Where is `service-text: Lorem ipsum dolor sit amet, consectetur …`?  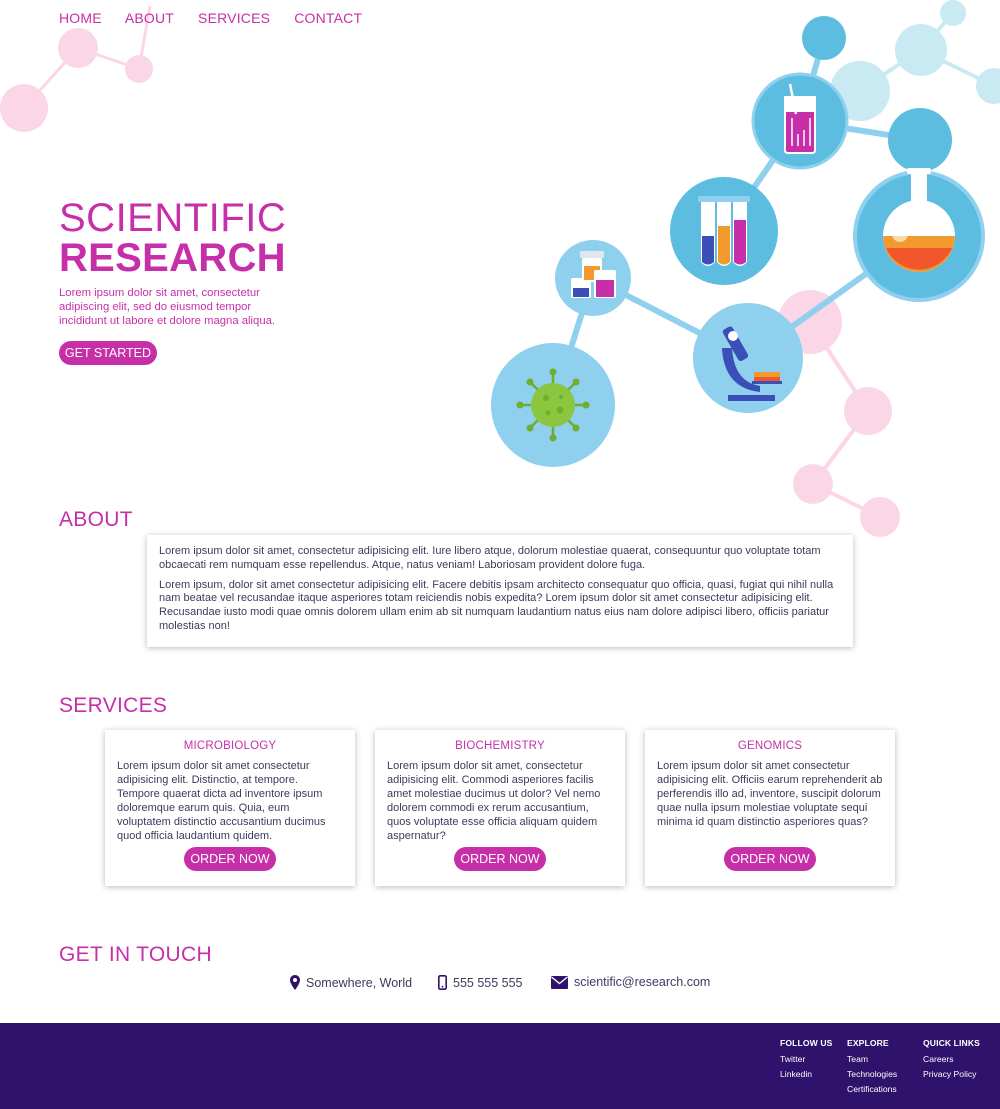 service-text: Lorem ipsum dolor sit amet, consectetur … is located at coordinates (494, 801).